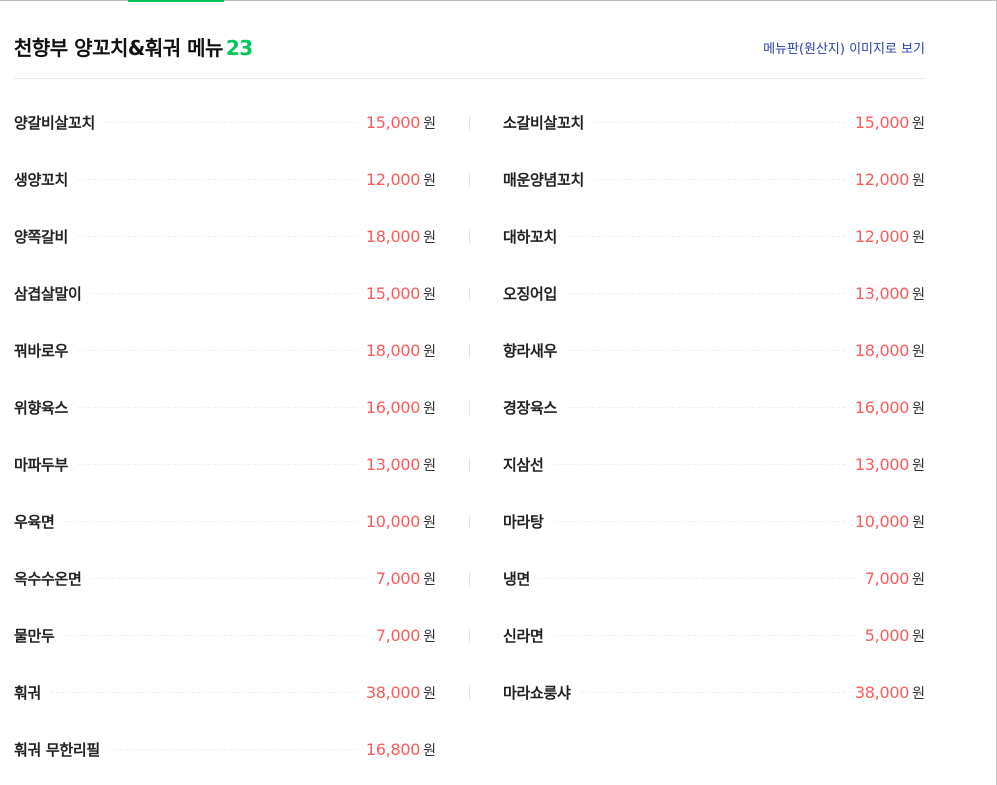 The width and height of the screenshot is (997, 785). I want to click on menu-item-name: 삼겹살말이, so click(48, 294).